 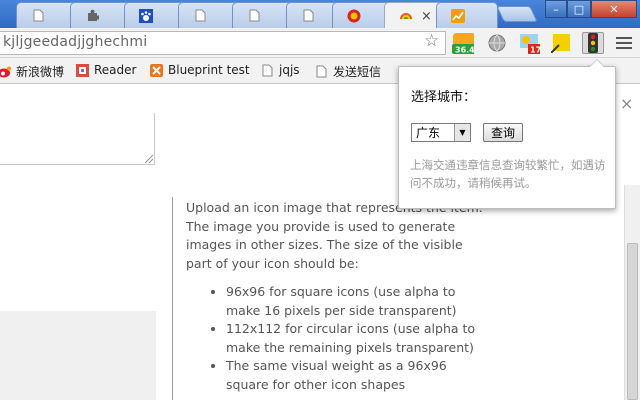 I want to click on weibo-icon, so click(x=5, y=71).